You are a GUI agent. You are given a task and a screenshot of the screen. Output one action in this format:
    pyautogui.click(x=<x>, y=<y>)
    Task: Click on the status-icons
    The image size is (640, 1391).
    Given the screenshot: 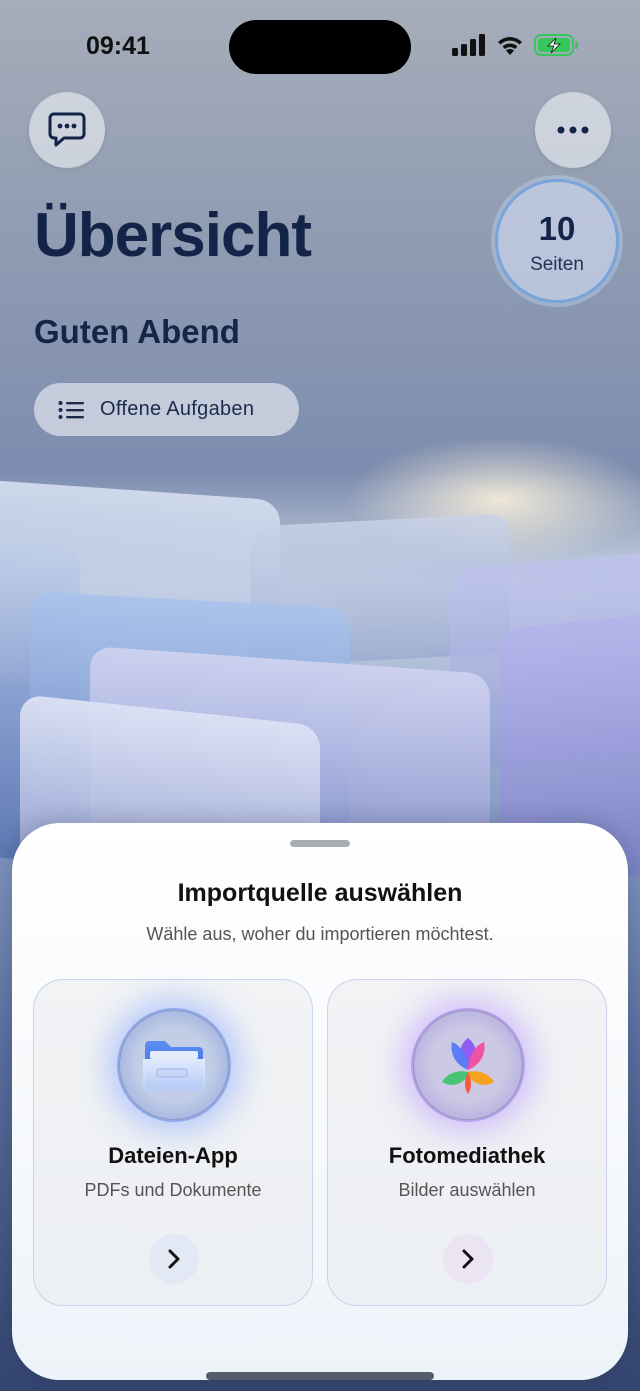 What is the action you would take?
    pyautogui.click(x=516, y=45)
    